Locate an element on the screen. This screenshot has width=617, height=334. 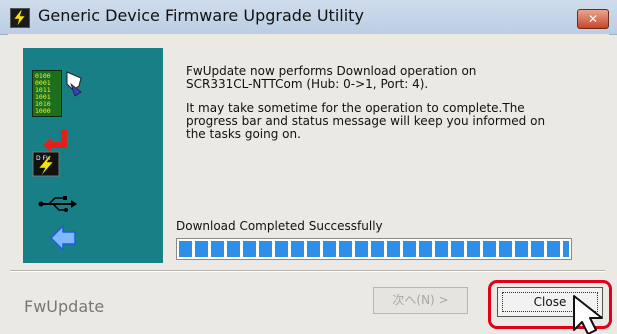
binary-row: 1000 is located at coordinates (43, 111).